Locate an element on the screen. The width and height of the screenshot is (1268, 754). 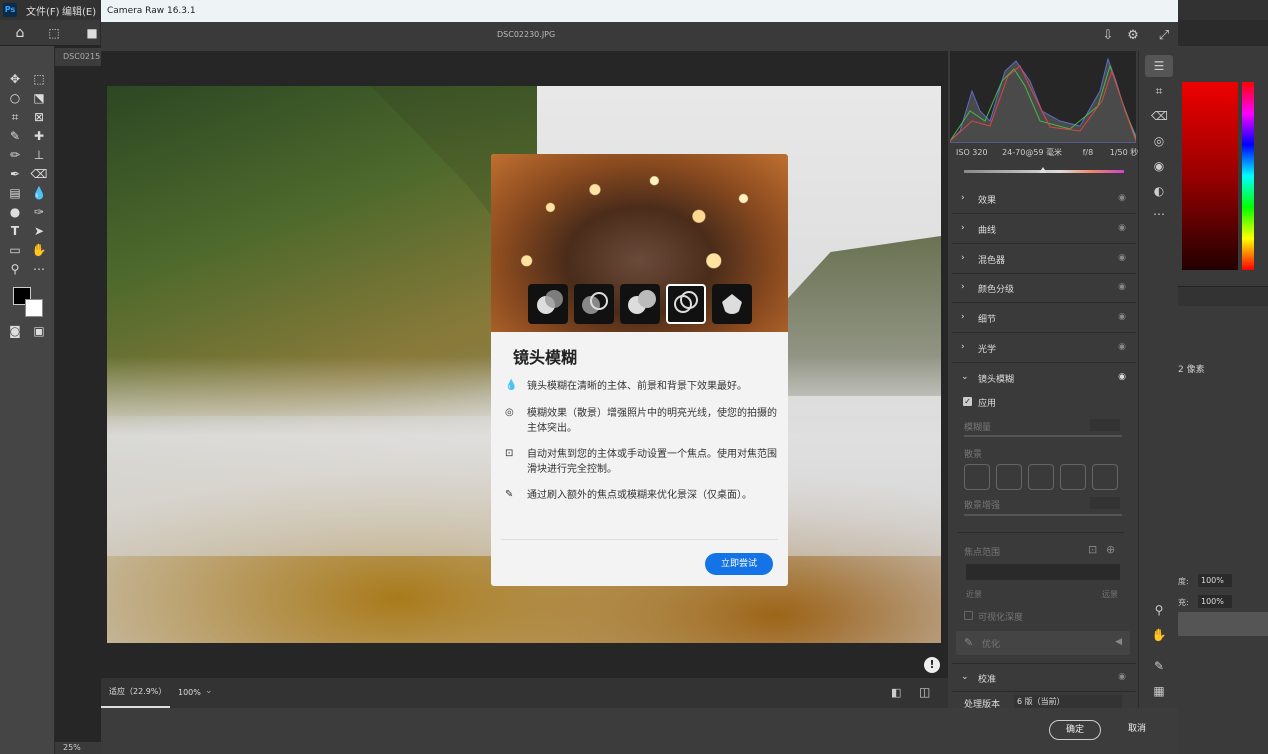
hue-slider is located at coordinates (1248, 176).